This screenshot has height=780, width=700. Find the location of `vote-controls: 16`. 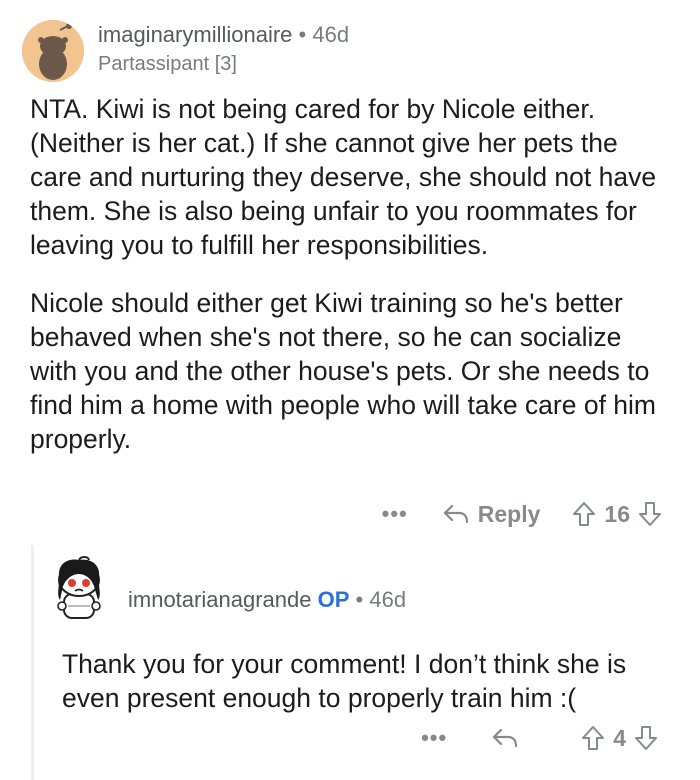

vote-controls: 16 is located at coordinates (617, 514).